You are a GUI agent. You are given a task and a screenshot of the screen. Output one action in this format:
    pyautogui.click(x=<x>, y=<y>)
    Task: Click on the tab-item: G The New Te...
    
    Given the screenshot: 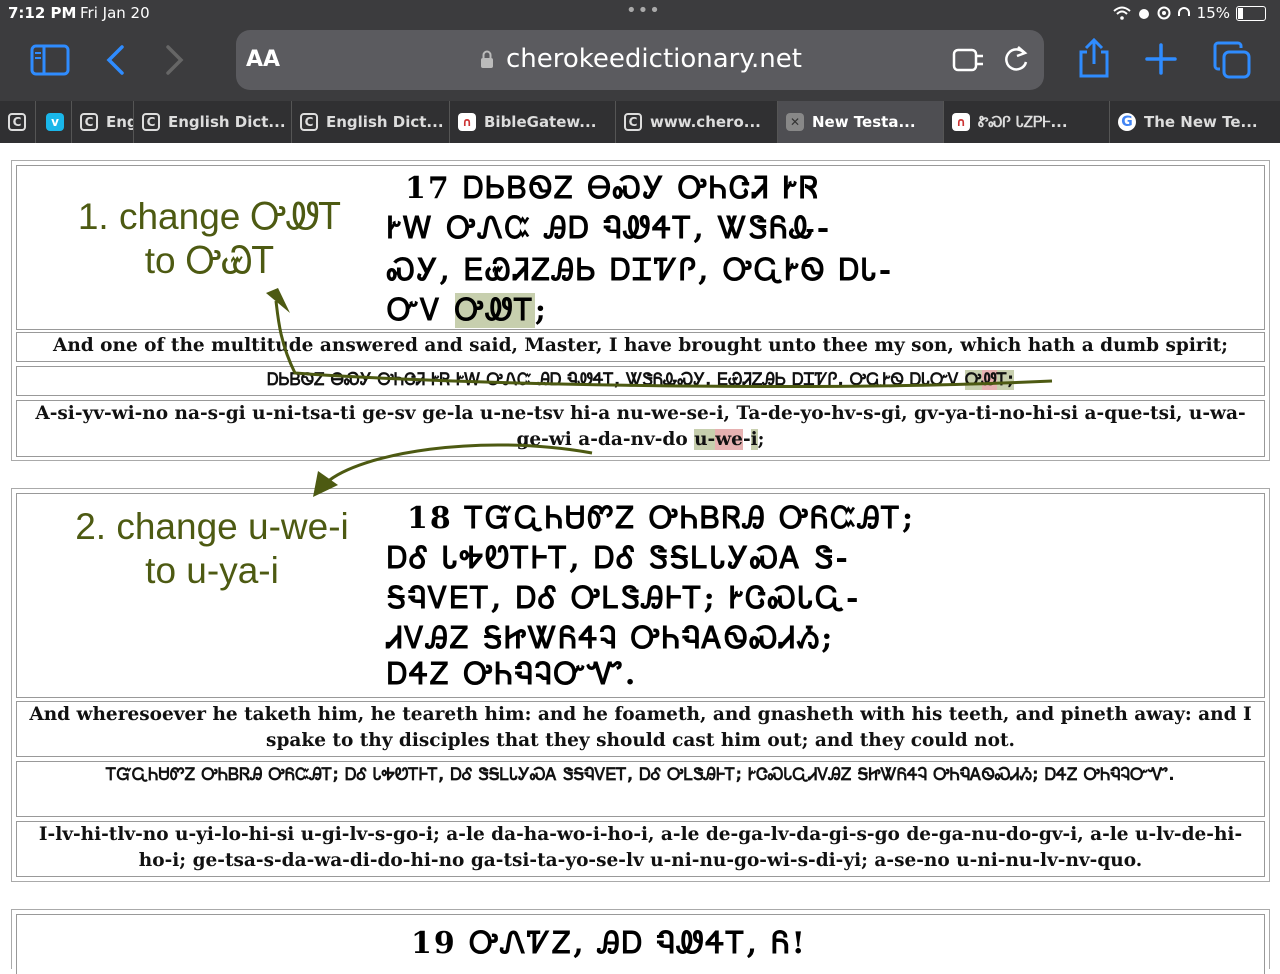 What is the action you would take?
    pyautogui.click(x=1195, y=122)
    